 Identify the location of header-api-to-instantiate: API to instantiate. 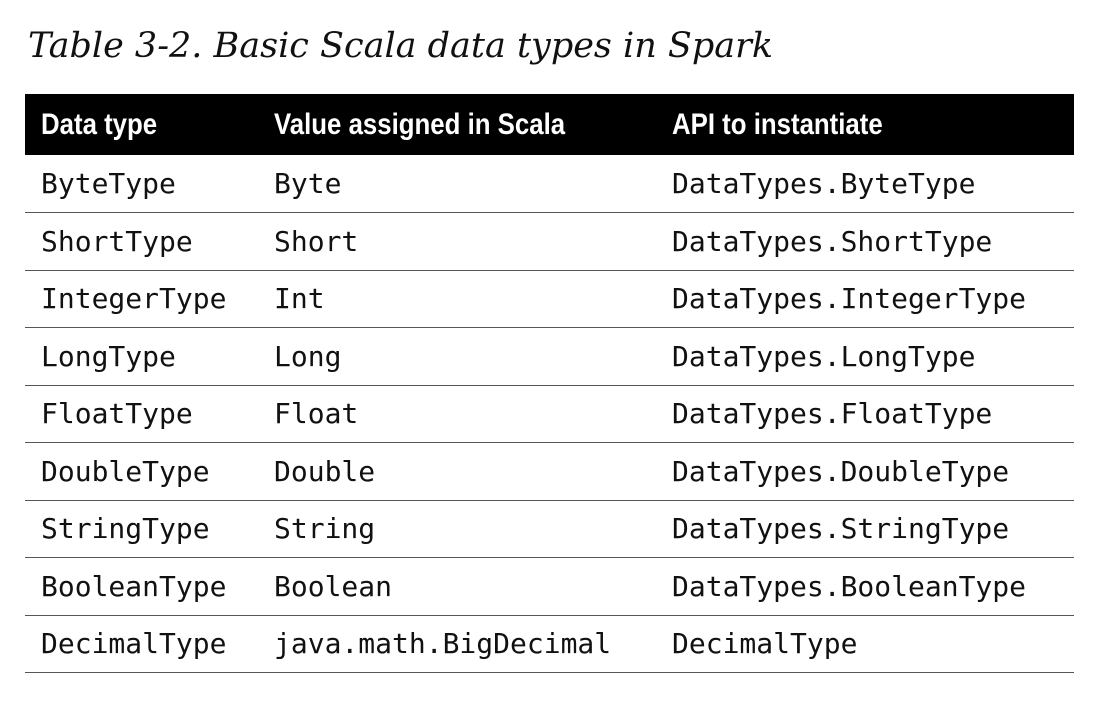
(777, 124).